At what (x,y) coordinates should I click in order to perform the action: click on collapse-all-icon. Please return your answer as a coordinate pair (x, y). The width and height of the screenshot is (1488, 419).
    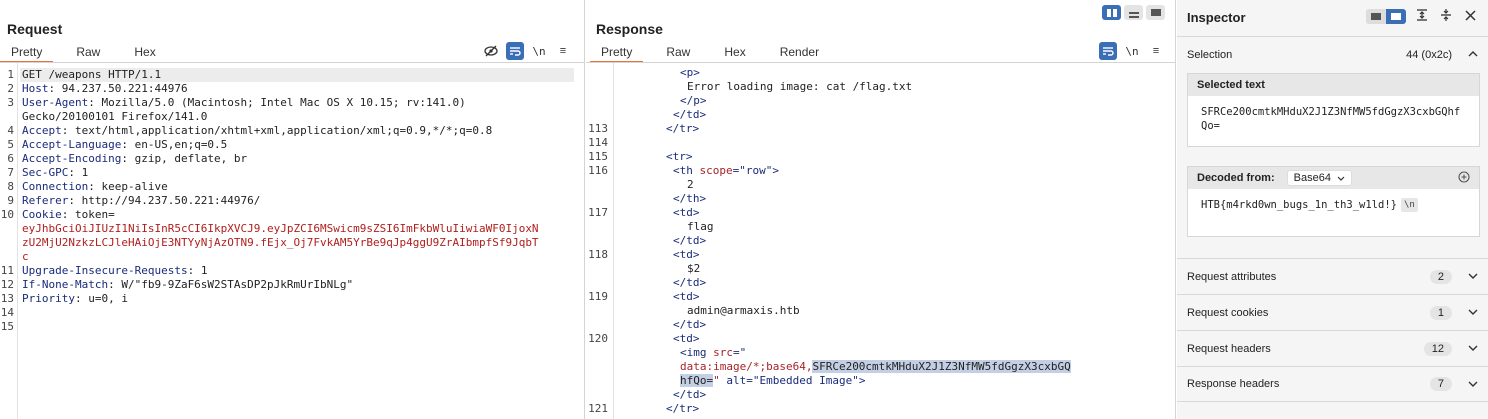
    Looking at the image, I should click on (1446, 16).